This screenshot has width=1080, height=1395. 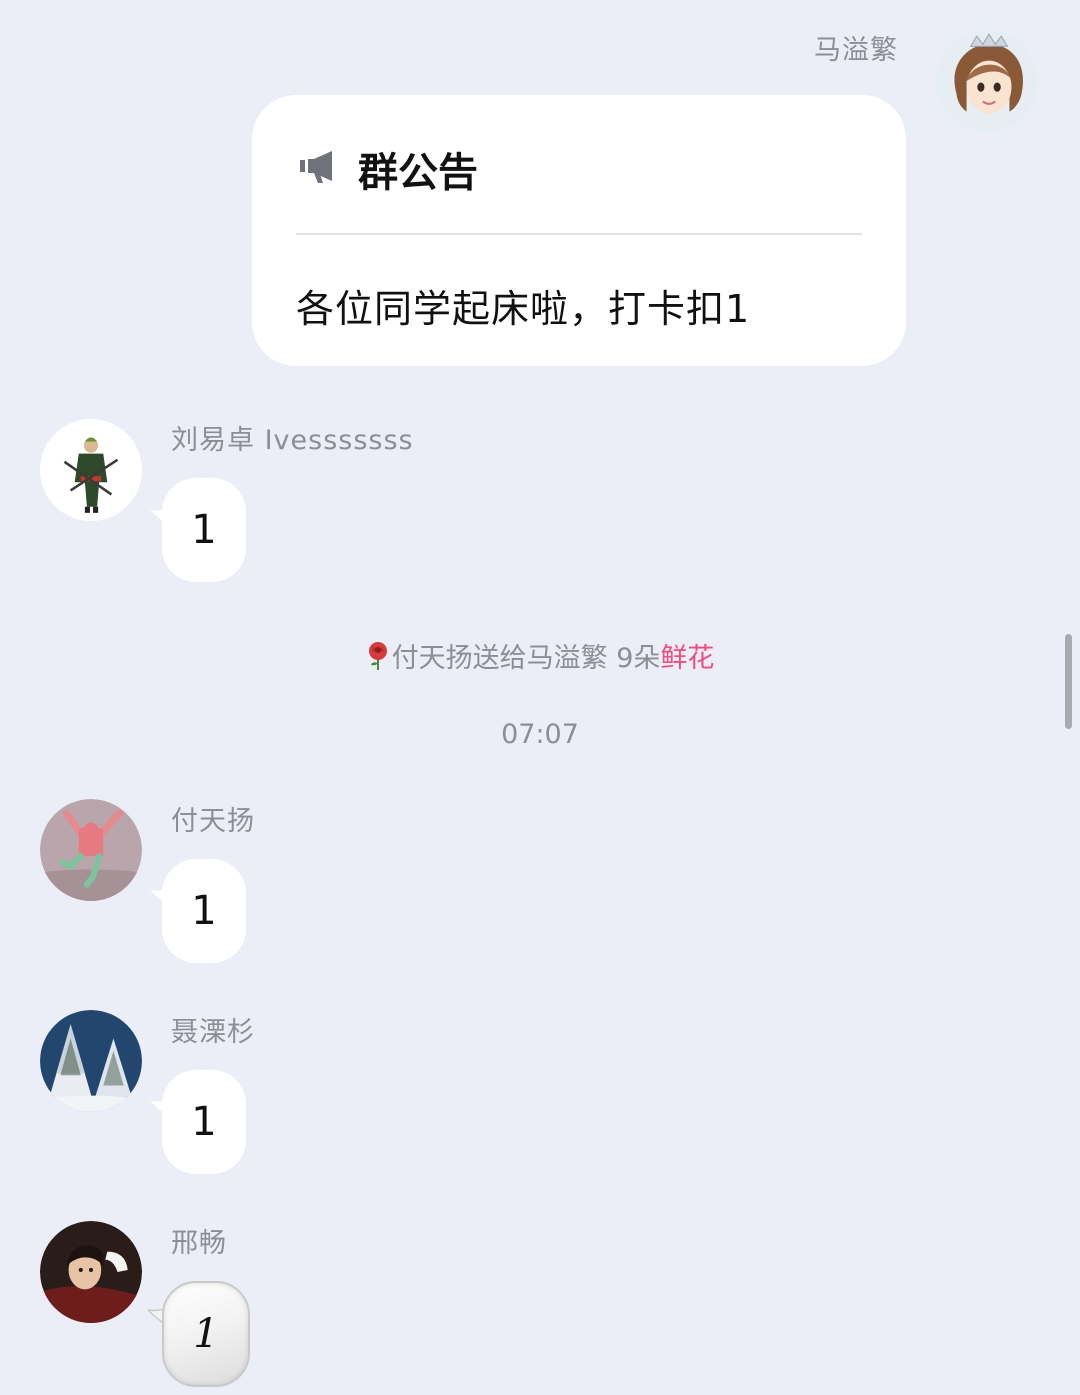 I want to click on member-name: 聂溧杉, so click(x=213, y=1032).